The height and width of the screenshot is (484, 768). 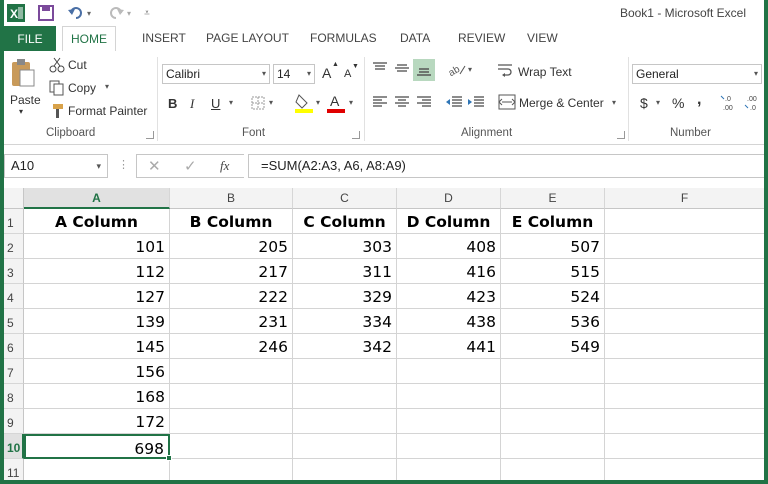 What do you see at coordinates (553, 271) in the screenshot?
I see `cell-e3: 515` at bounding box center [553, 271].